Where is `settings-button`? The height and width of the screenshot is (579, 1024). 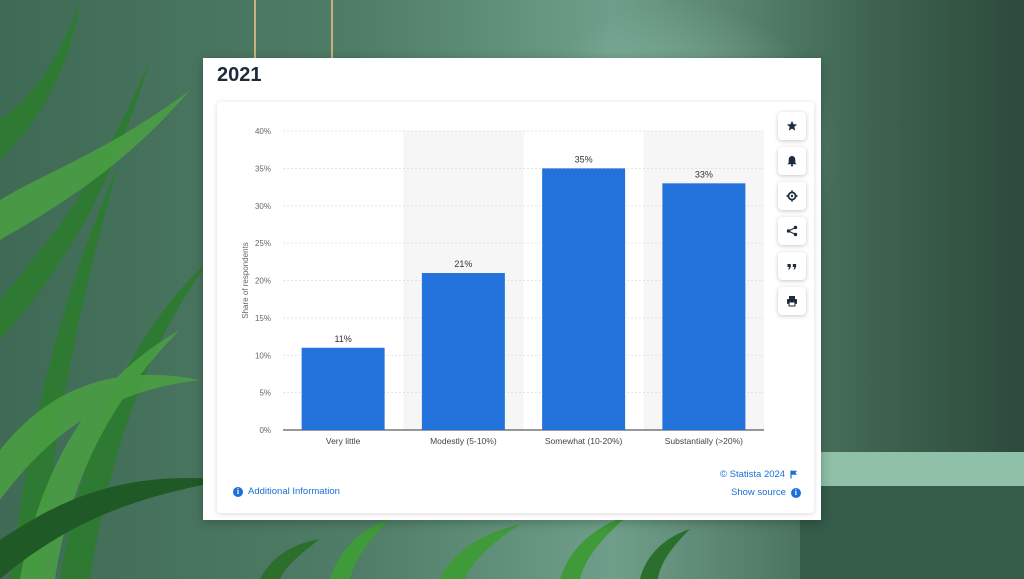 settings-button is located at coordinates (792, 196).